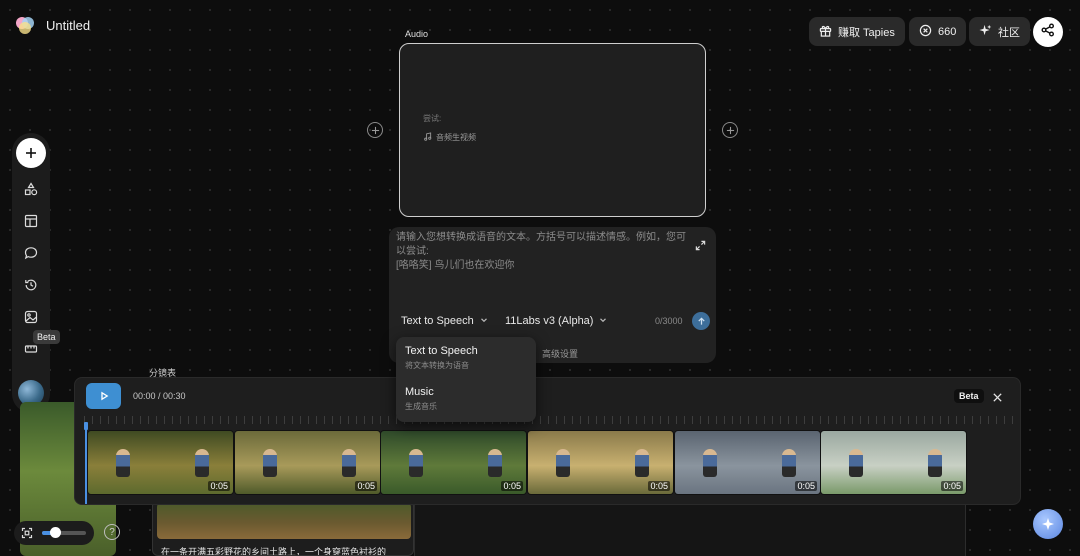 Image resolution: width=1080 pixels, height=556 pixels. Describe the element at coordinates (427, 137) in the screenshot. I see `music-note-icon` at that location.